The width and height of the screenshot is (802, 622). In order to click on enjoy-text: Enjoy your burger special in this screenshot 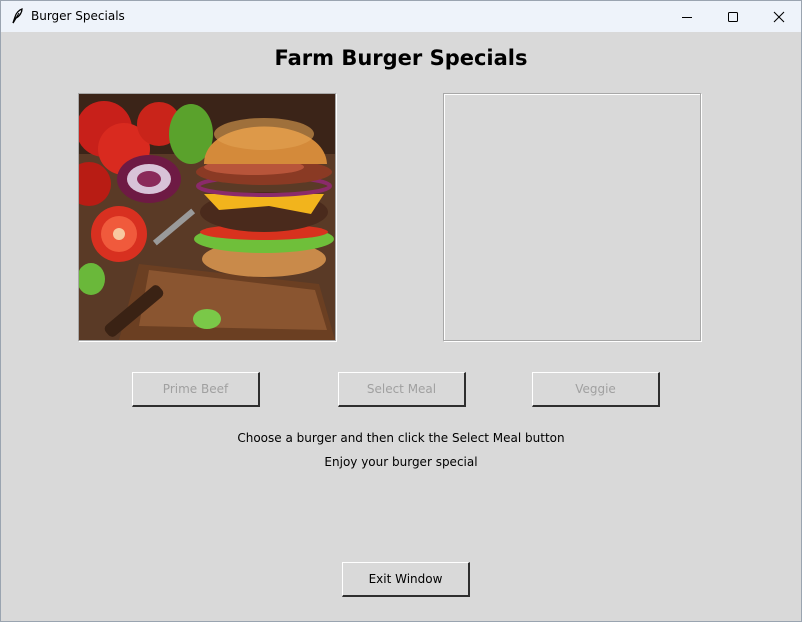, I will do `click(401, 462)`.